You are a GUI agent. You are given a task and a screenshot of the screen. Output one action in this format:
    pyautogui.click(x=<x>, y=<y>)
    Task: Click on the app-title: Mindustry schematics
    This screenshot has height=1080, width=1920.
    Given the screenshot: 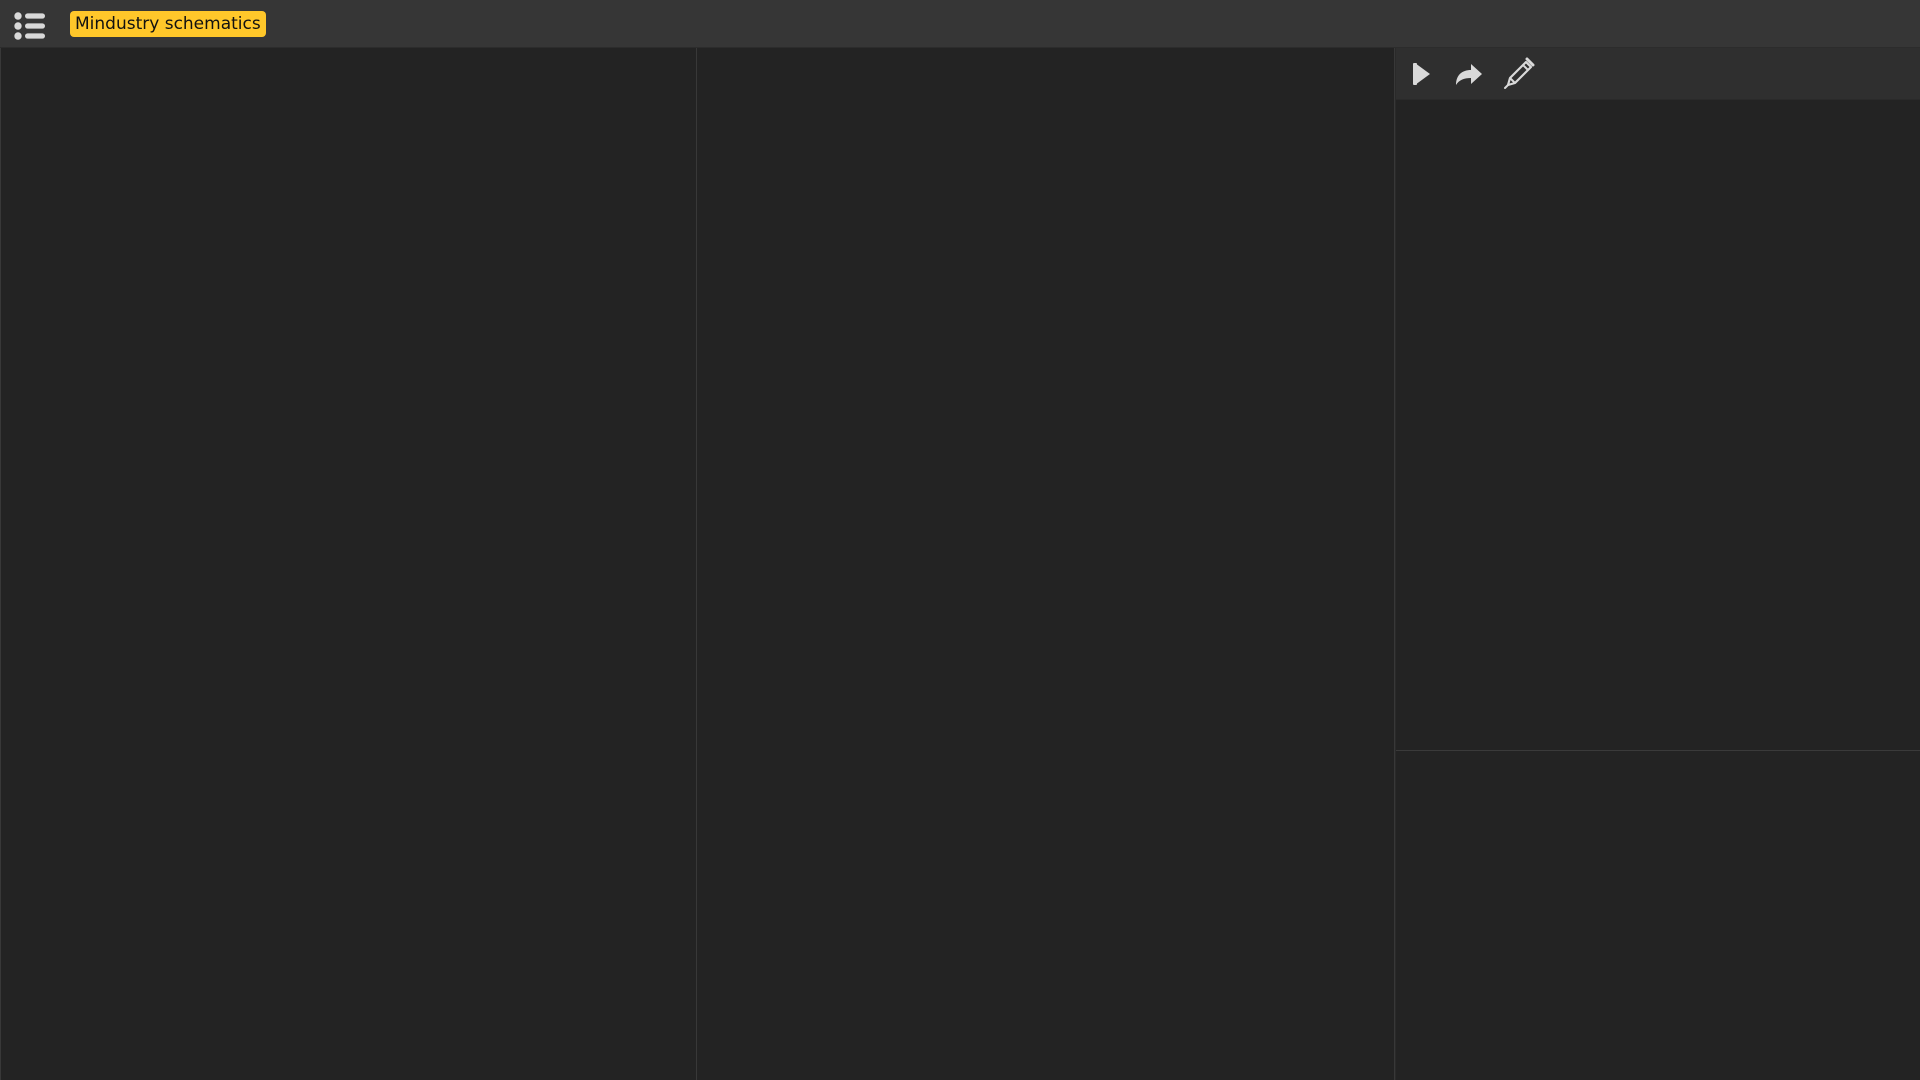 What is the action you would take?
    pyautogui.click(x=168, y=24)
    